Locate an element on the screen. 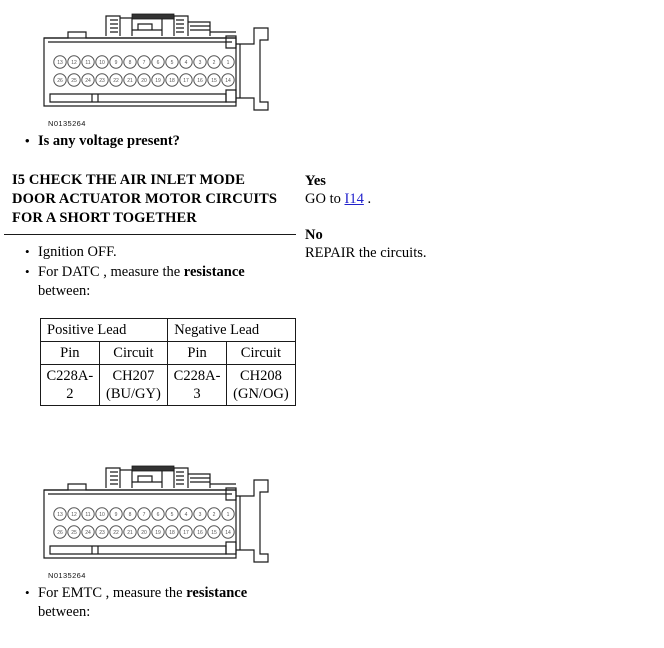  cell-negative-circuit: CH208 (GN/OG) is located at coordinates (261, 385).